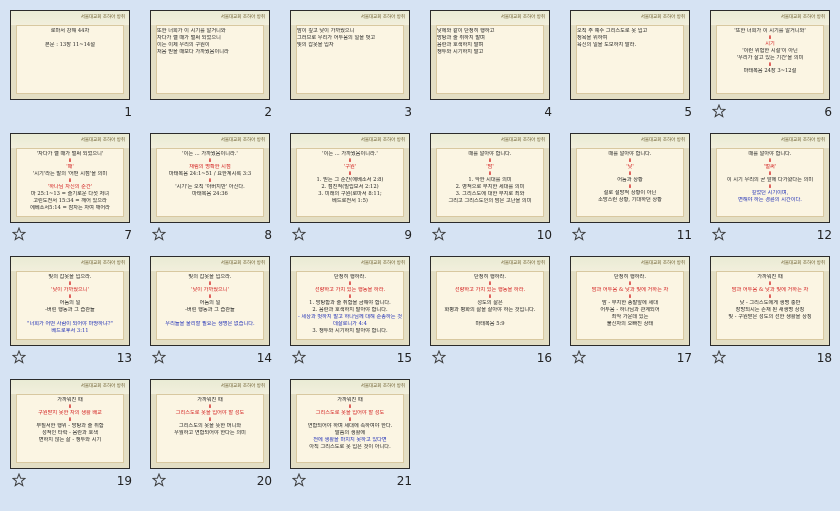 Image resolution: width=840 pixels, height=511 pixels. I want to click on slide-number: 5, so click(688, 112).